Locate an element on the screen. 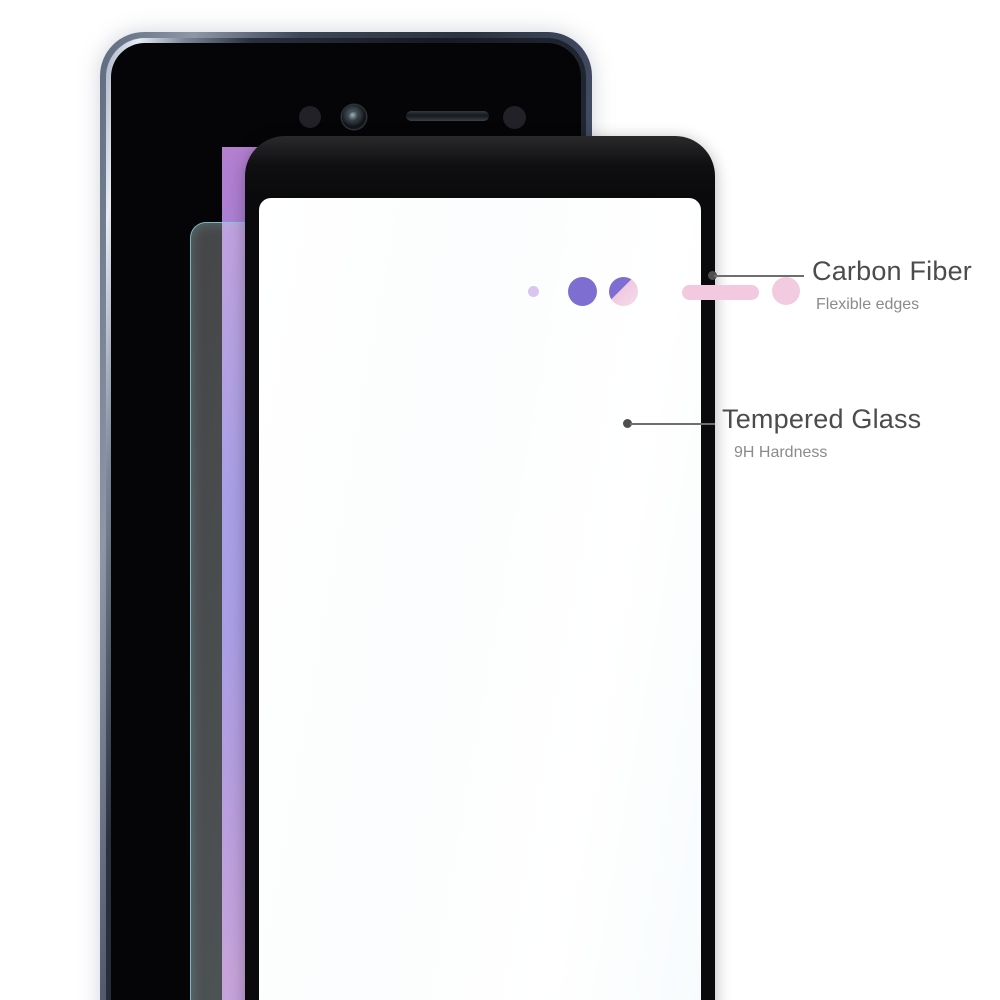  earpiece-cutout-icon is located at coordinates (720, 292).